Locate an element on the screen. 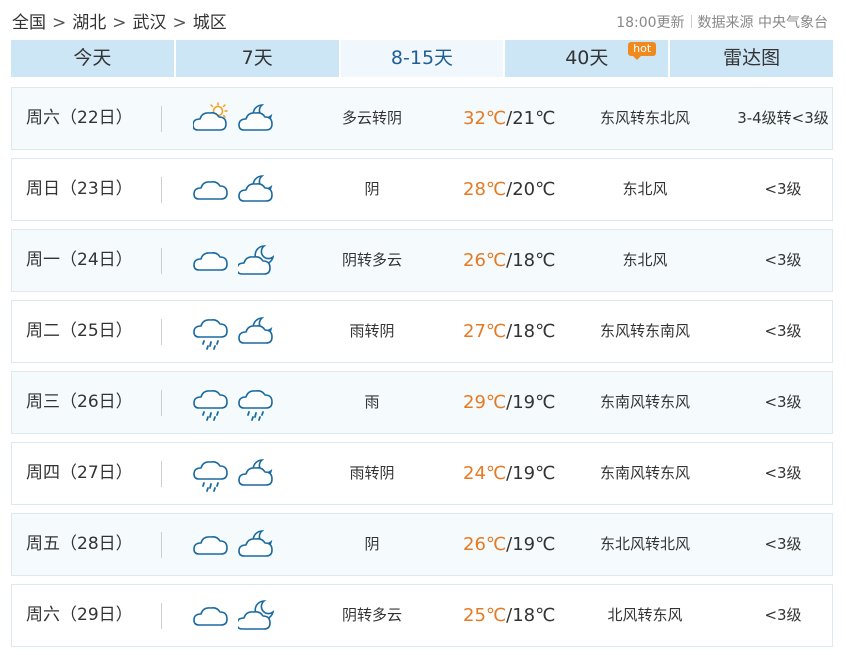 This screenshot has width=846, height=655. update-info: 18:00更新 数据来源 中央气象台 is located at coordinates (722, 23).